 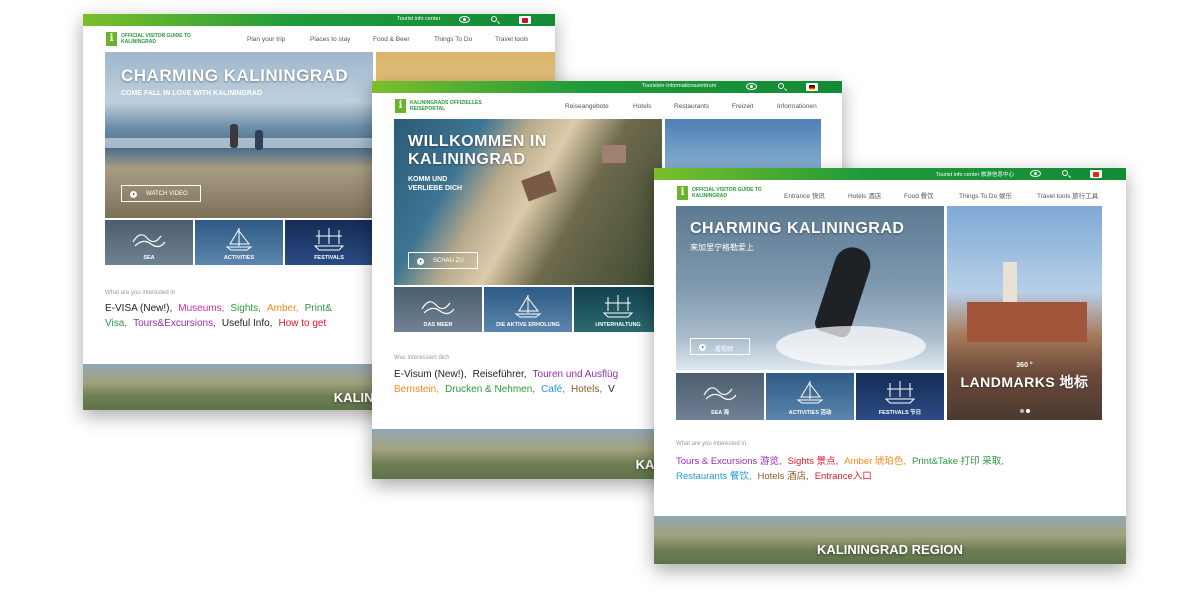 I want to click on interest-link: Café,, so click(x=553, y=389).